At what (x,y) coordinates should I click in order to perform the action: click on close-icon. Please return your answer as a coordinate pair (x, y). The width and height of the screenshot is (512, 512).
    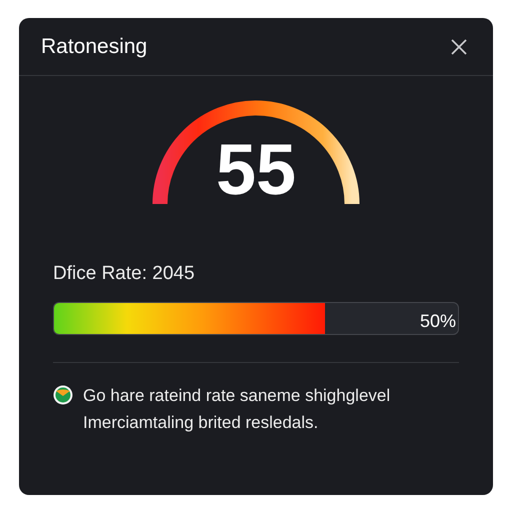
    Looking at the image, I should click on (459, 47).